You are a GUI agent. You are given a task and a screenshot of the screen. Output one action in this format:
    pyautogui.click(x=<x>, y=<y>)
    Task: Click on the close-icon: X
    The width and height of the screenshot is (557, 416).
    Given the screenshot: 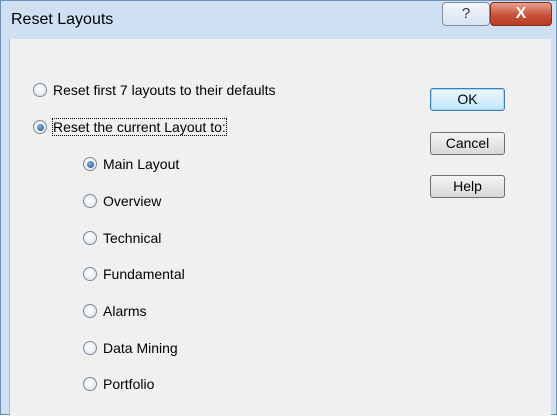 What is the action you would take?
    pyautogui.click(x=521, y=14)
    